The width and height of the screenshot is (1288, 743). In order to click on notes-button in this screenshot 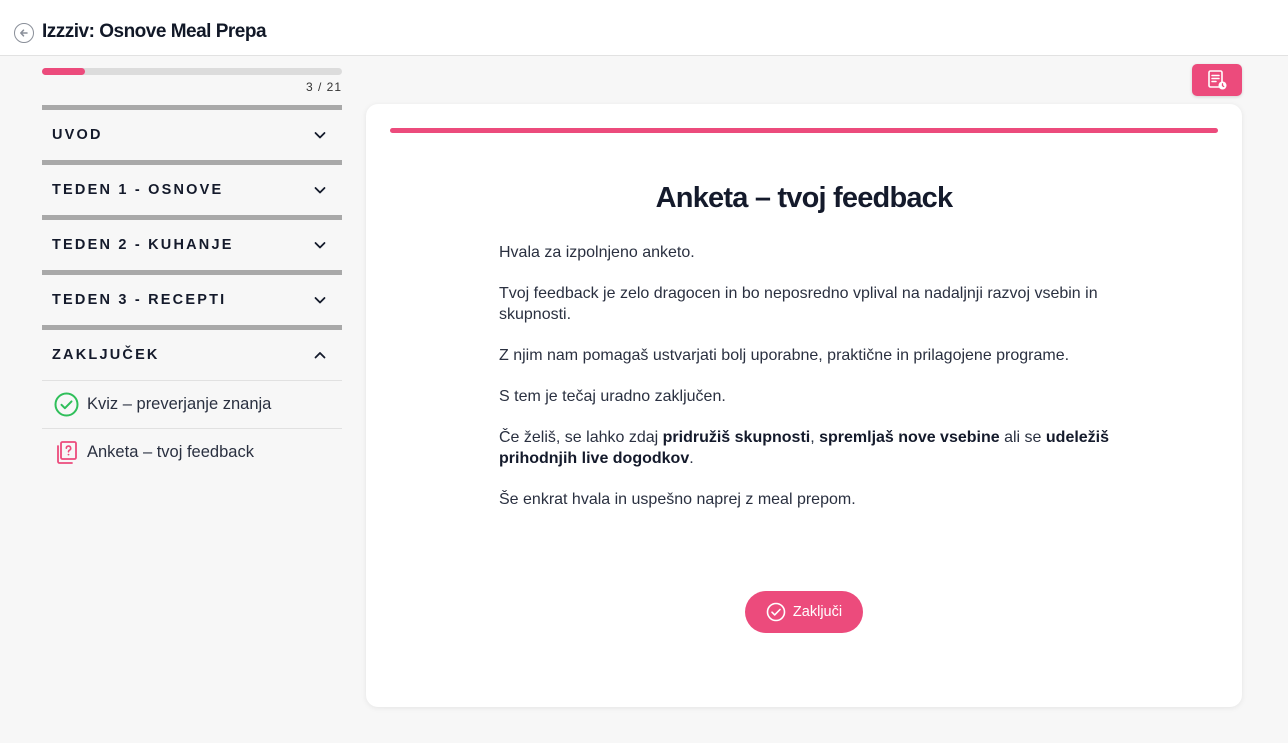, I will do `click(1217, 80)`.